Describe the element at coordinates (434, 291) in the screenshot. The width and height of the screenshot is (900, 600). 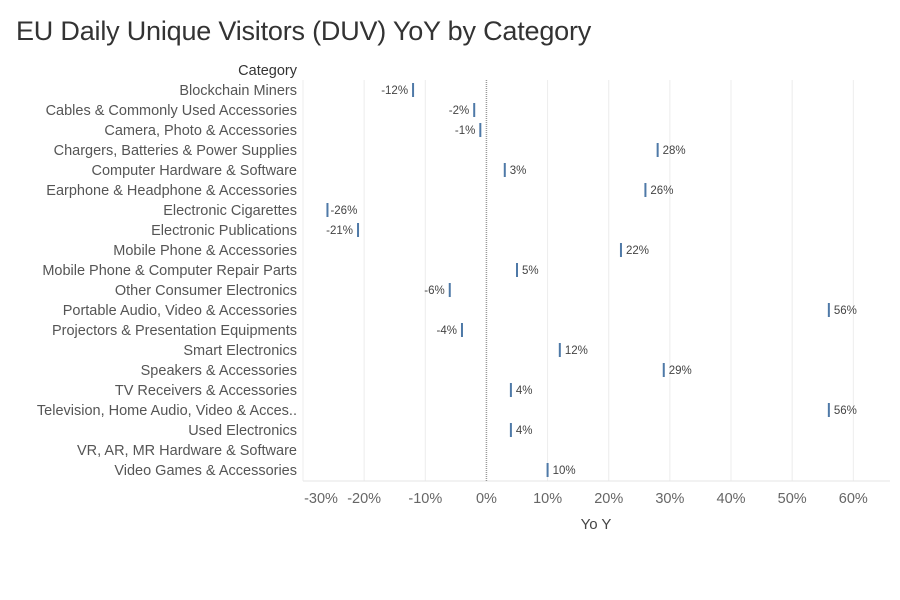
I see `data-label: -6%` at that location.